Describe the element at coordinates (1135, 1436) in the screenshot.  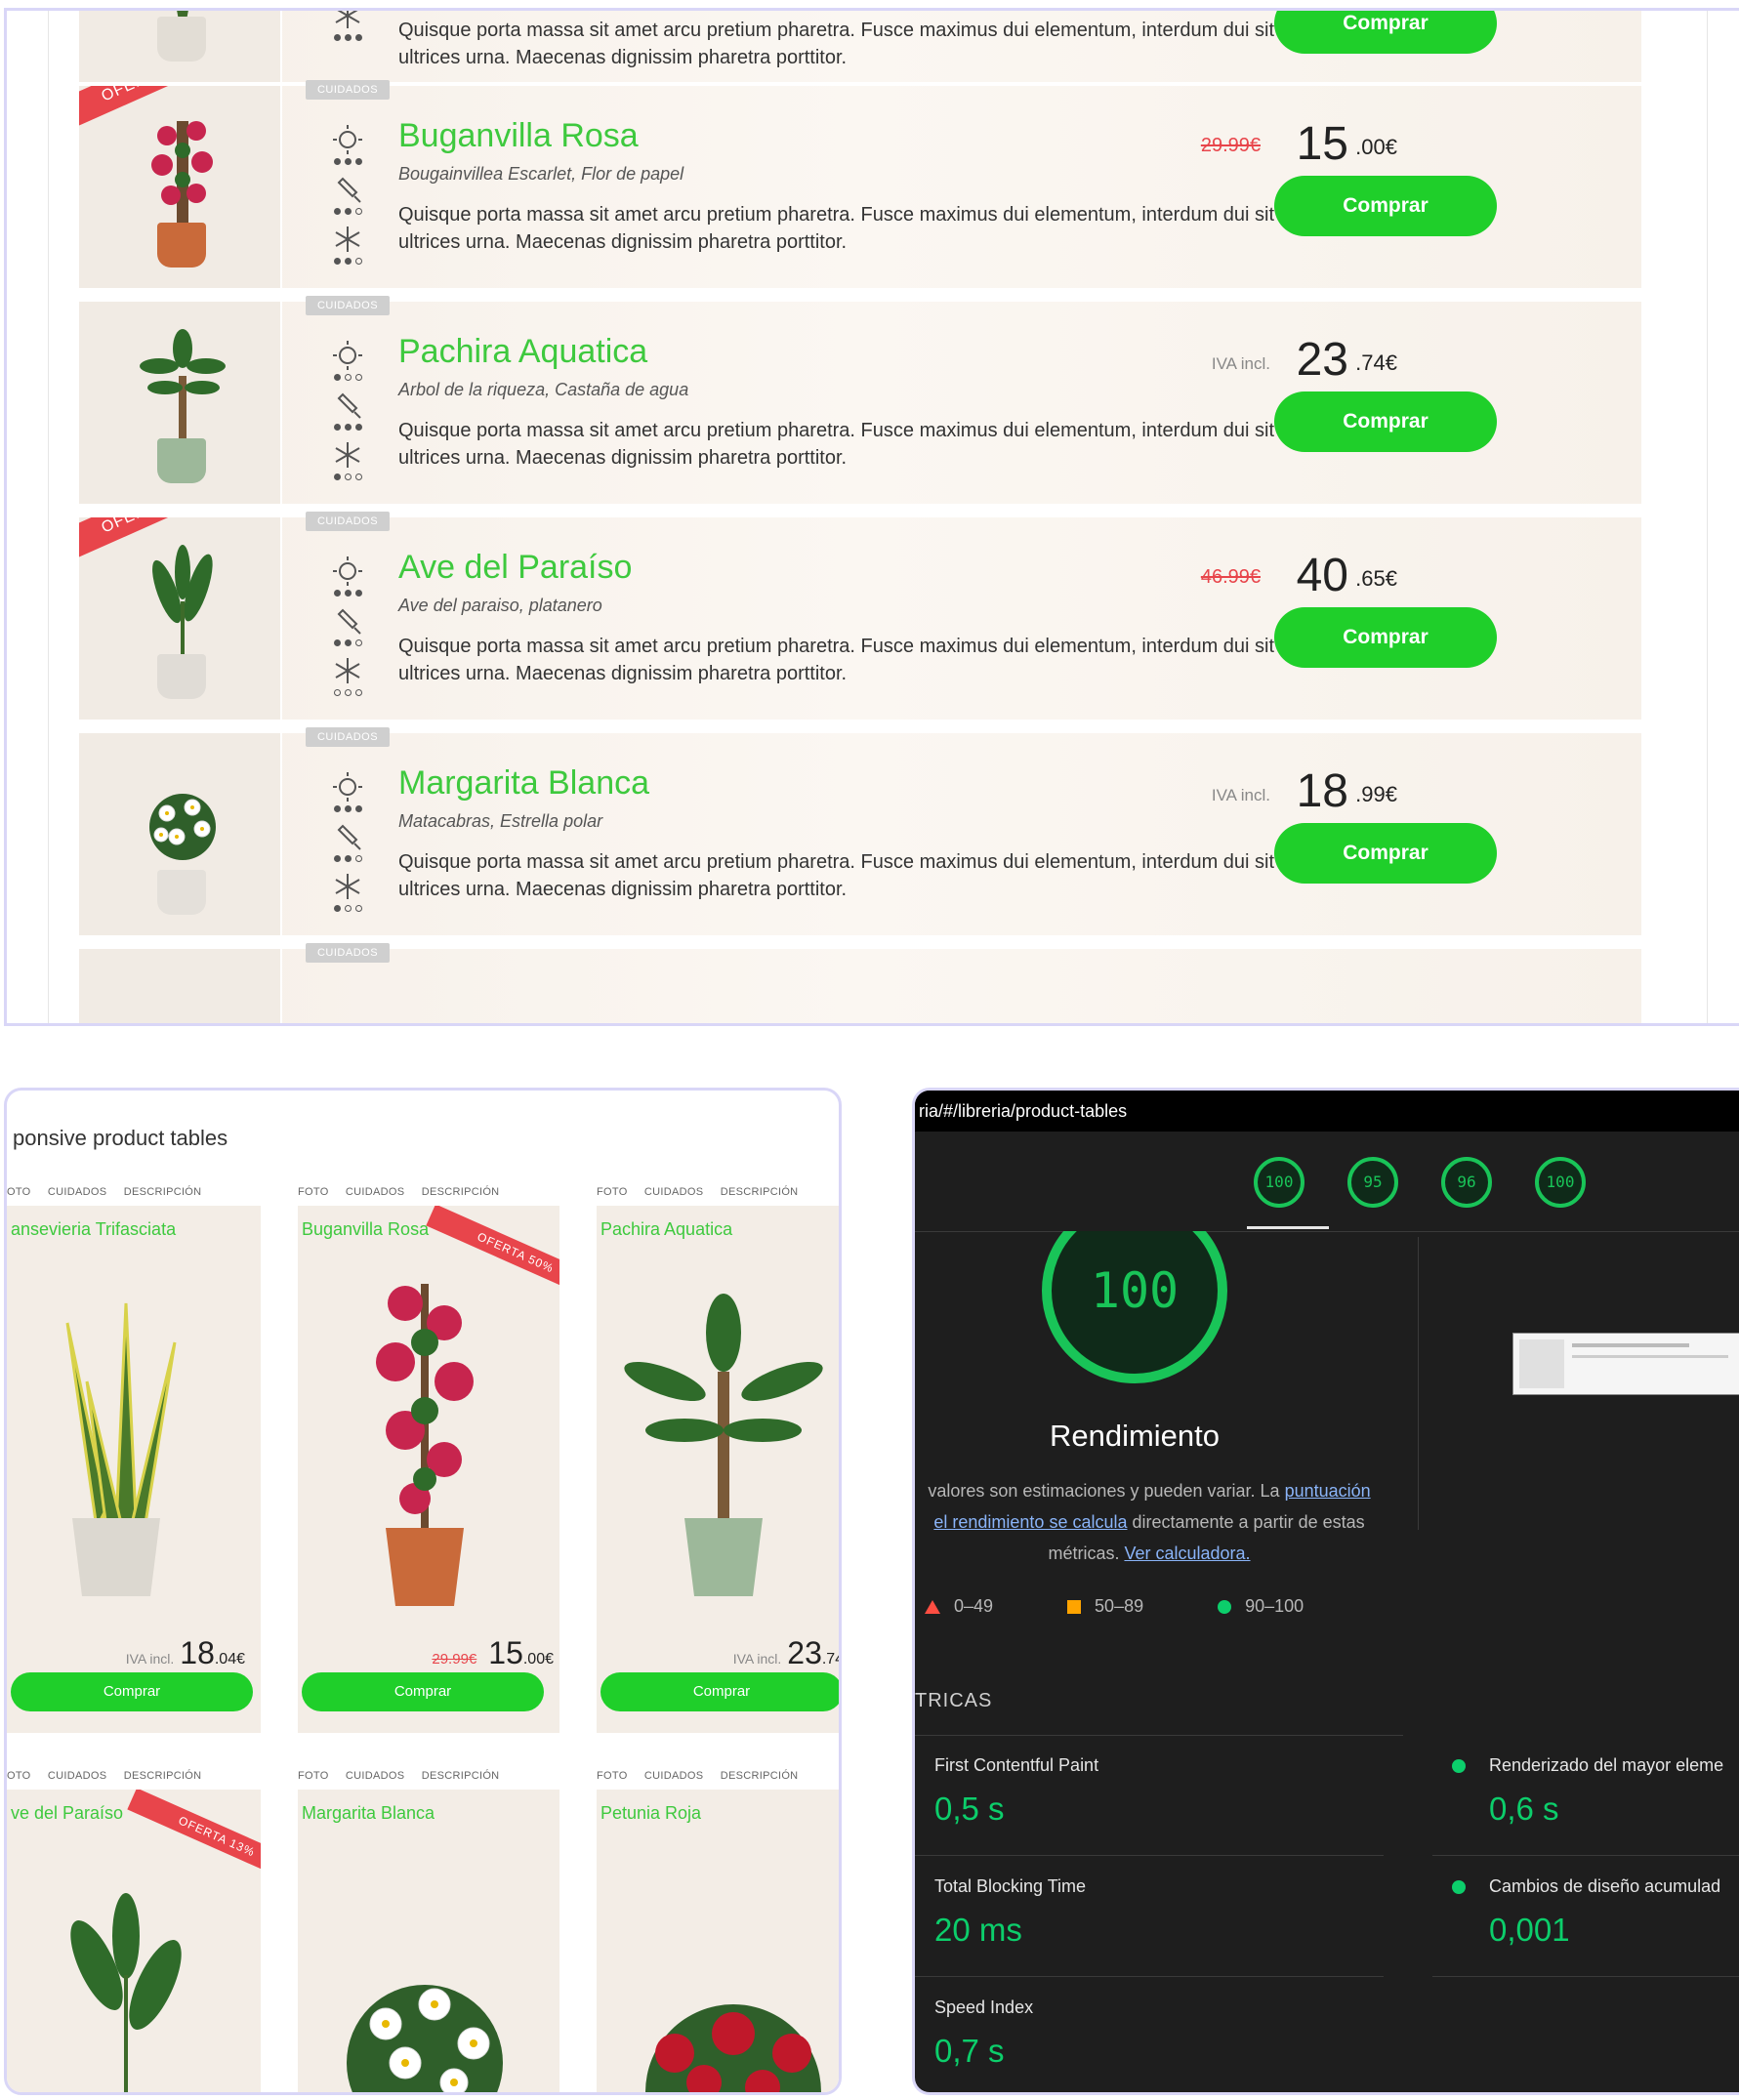
I see `category-title: Rendimiento` at that location.